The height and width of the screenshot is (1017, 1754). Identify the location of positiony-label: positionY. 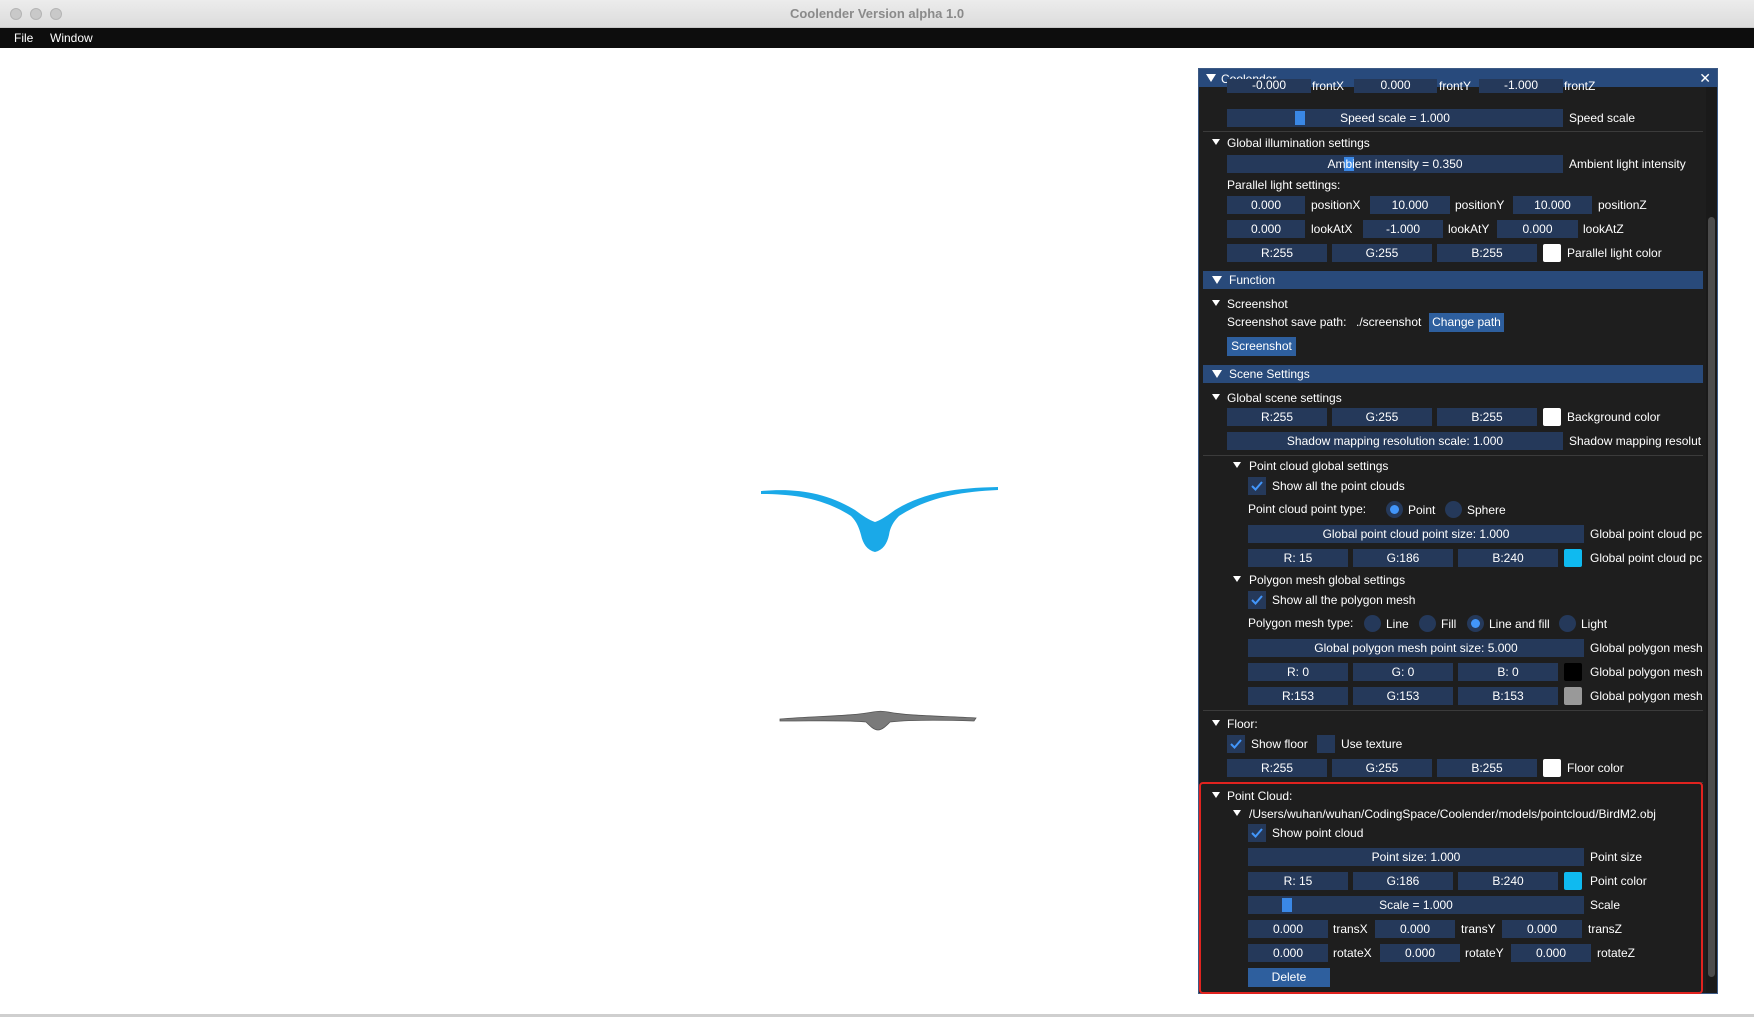
(1480, 205).